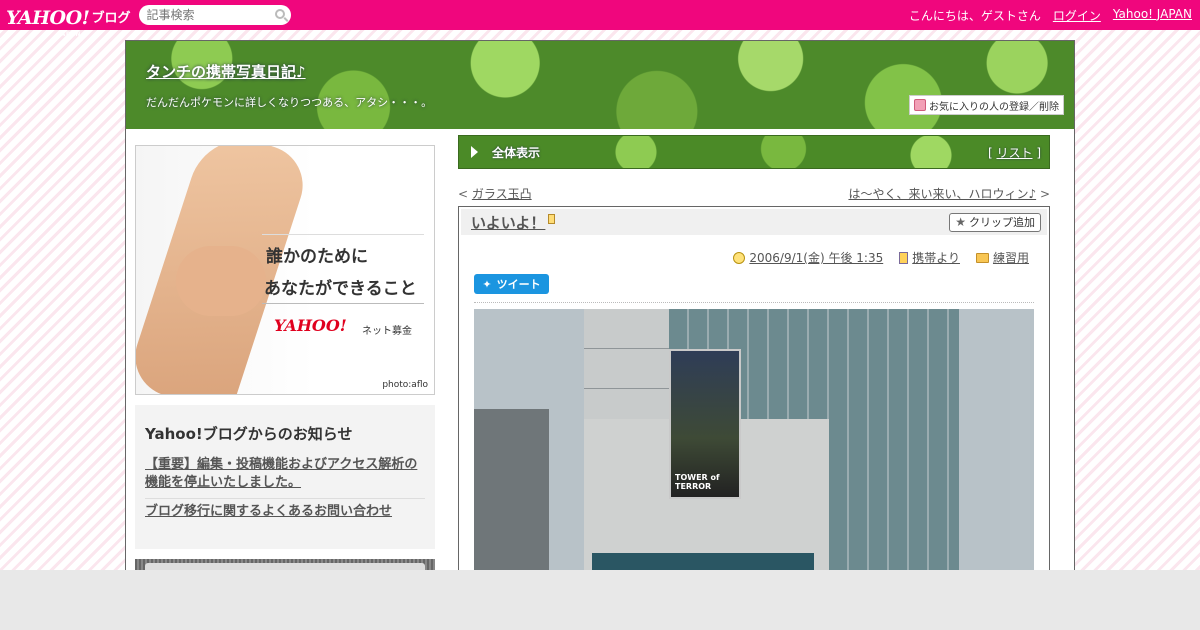 The width and height of the screenshot is (1200, 630). What do you see at coordinates (289, 102) in the screenshot?
I see `blog-description: だんだんポケモンに詳しくなりつつある、アタシ・・・。` at bounding box center [289, 102].